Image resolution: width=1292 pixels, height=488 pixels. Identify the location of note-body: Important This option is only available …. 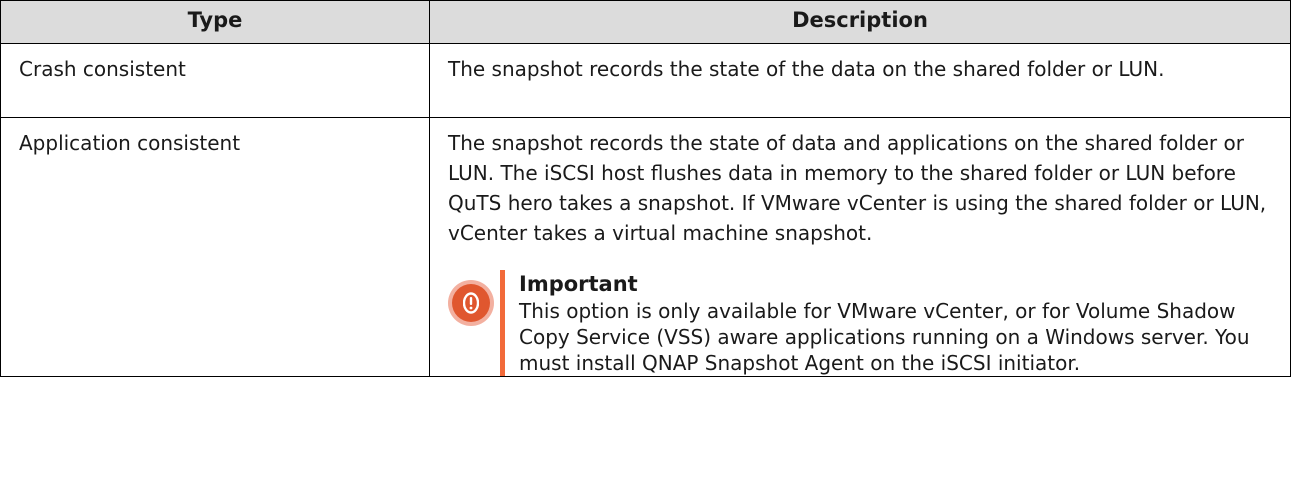
(895, 323).